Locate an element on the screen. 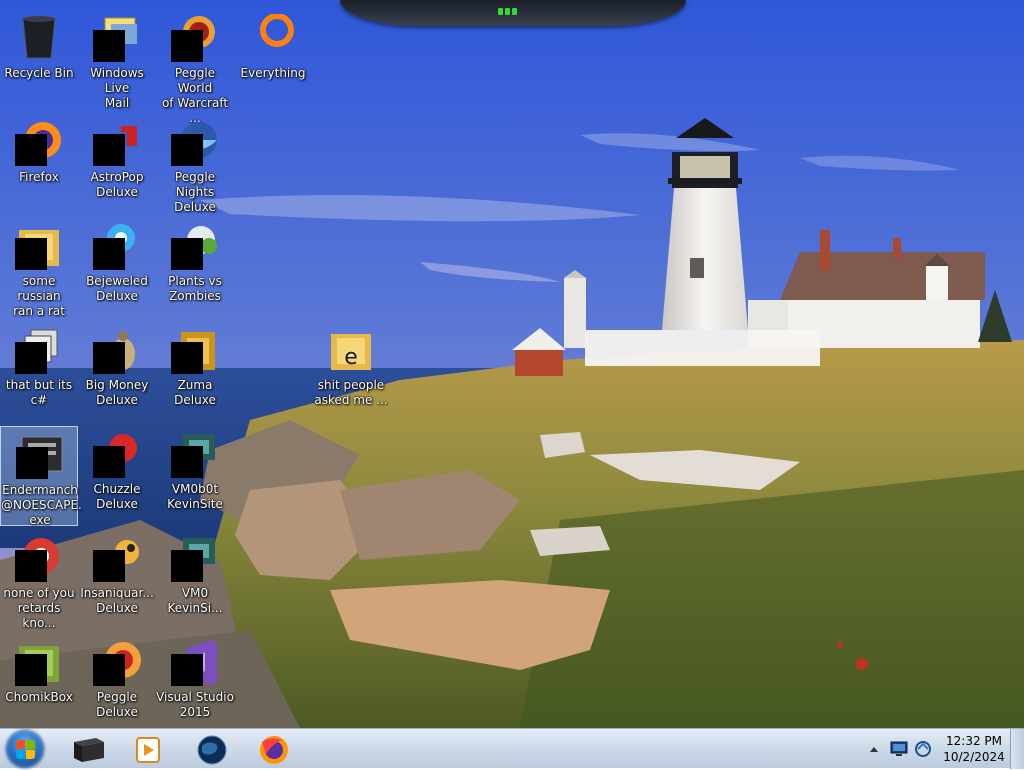 The height and width of the screenshot is (770, 1024). desktop-icon: Recycle Bin is located at coordinates (39, 60).